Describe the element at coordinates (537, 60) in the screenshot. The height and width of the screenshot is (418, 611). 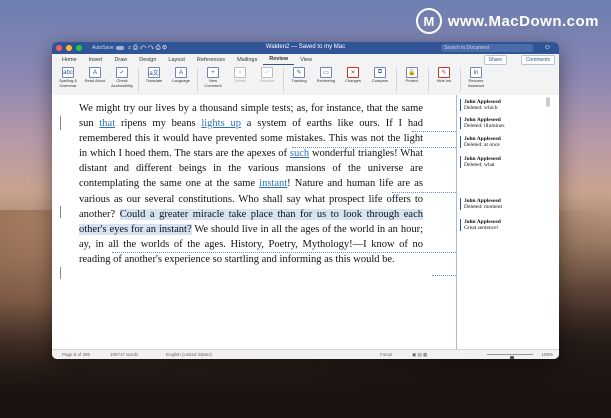
I see `comments-button: Comments` at that location.